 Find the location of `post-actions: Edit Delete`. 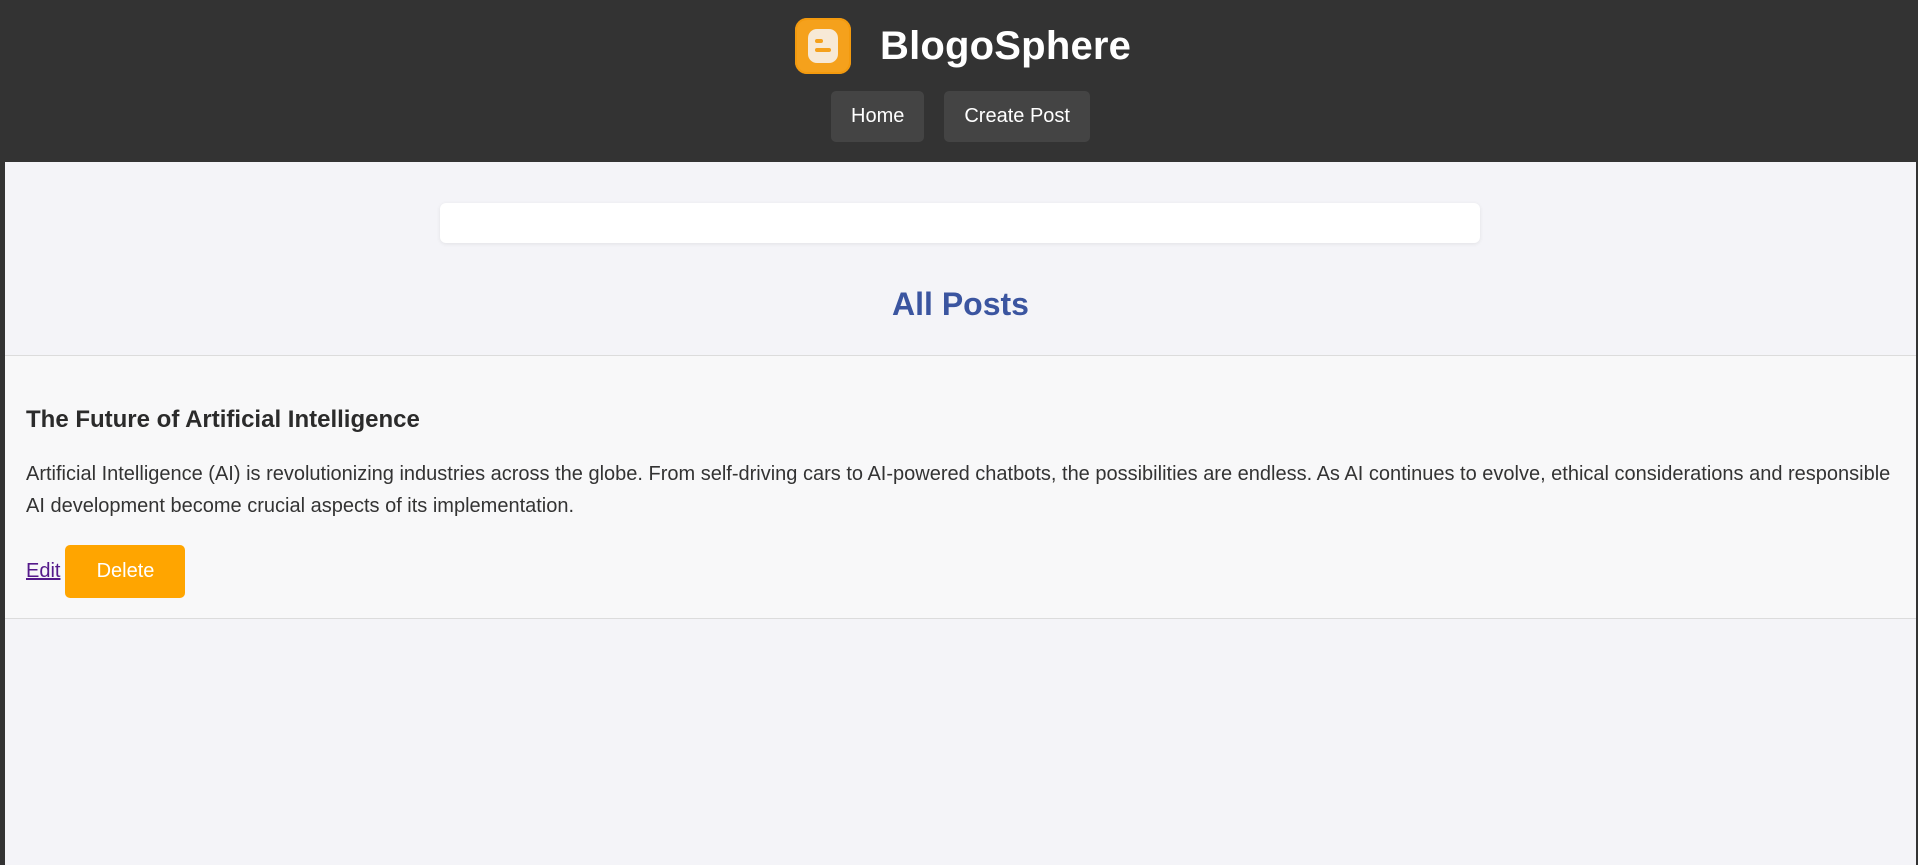

post-actions: Edit Delete is located at coordinates (106, 571).